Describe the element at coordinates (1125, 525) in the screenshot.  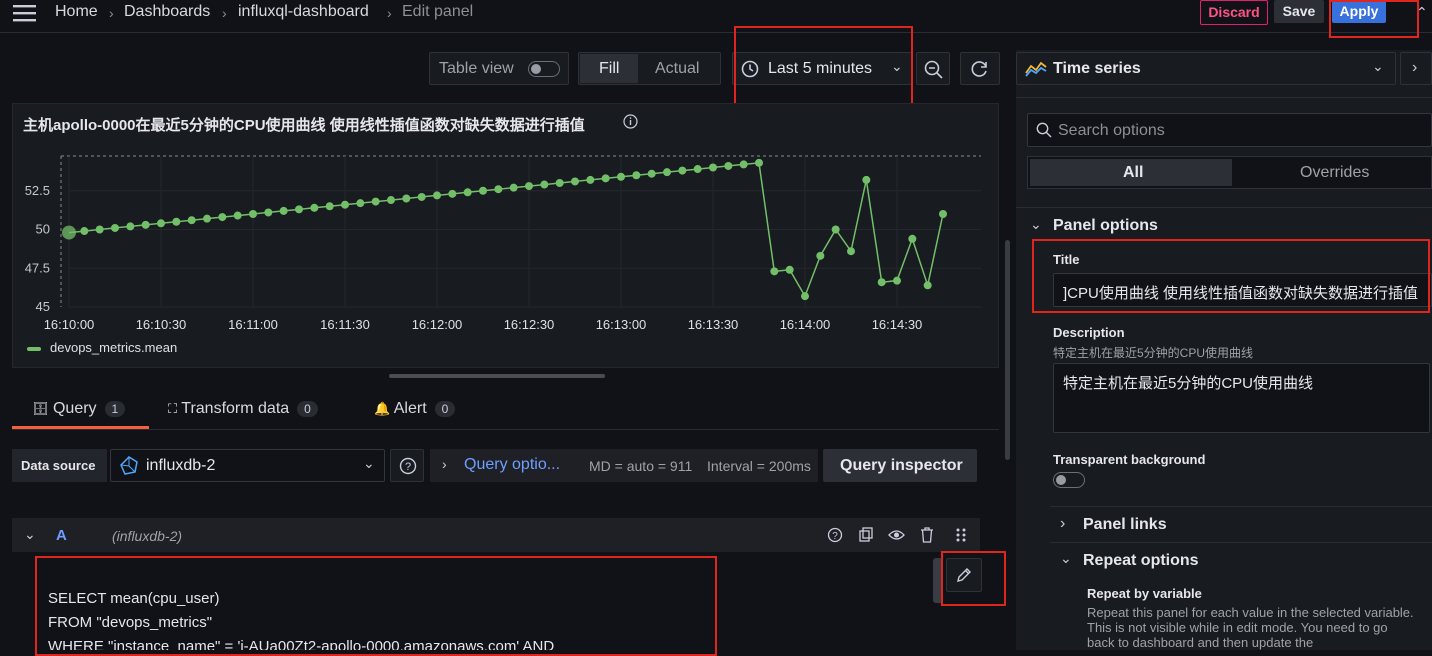
I see `panel-links-header: Panel links` at that location.